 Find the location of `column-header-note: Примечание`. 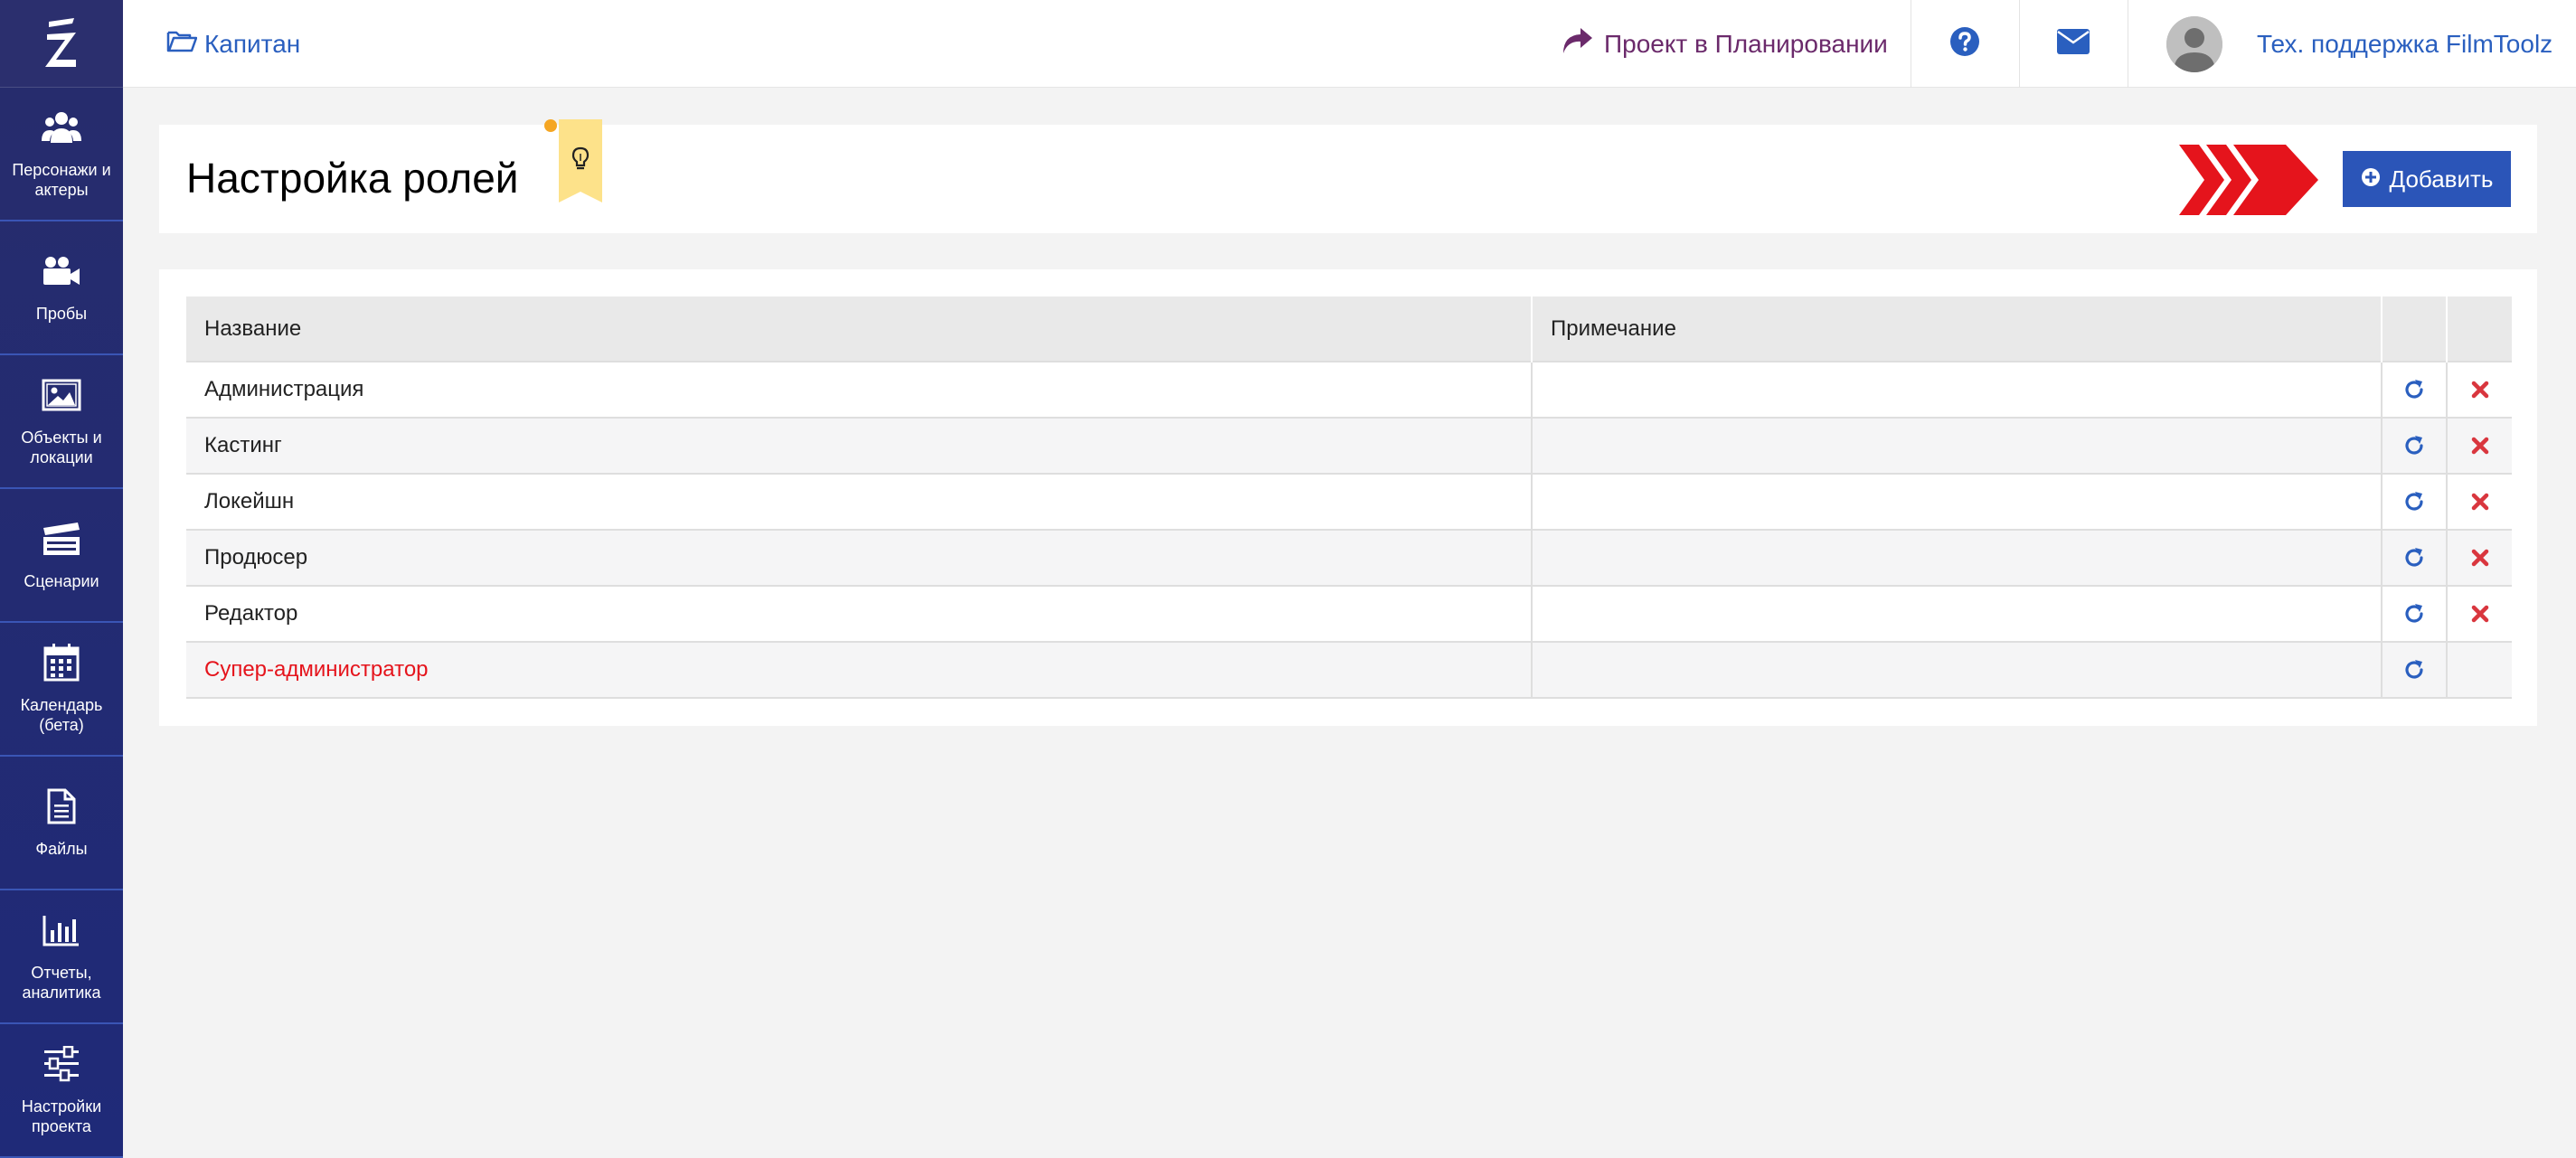

column-header-note: Примечание is located at coordinates (1958, 329).